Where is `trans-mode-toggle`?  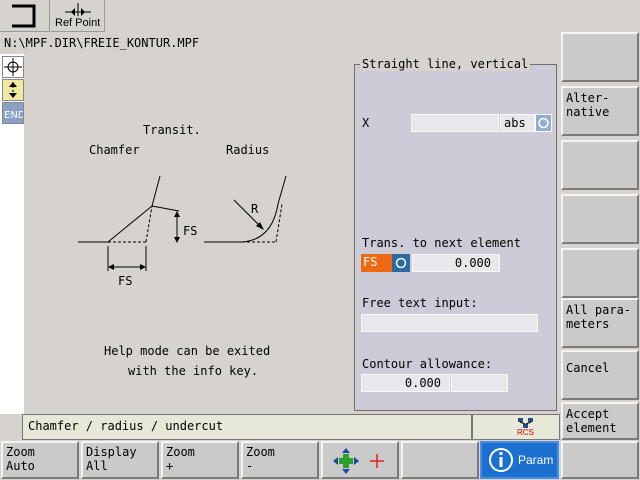
trans-mode-toggle is located at coordinates (401, 263).